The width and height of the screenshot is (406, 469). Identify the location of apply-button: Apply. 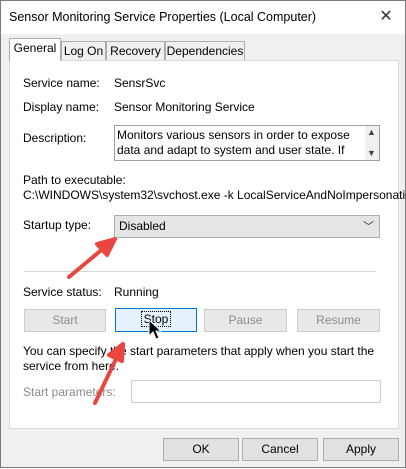
(361, 449).